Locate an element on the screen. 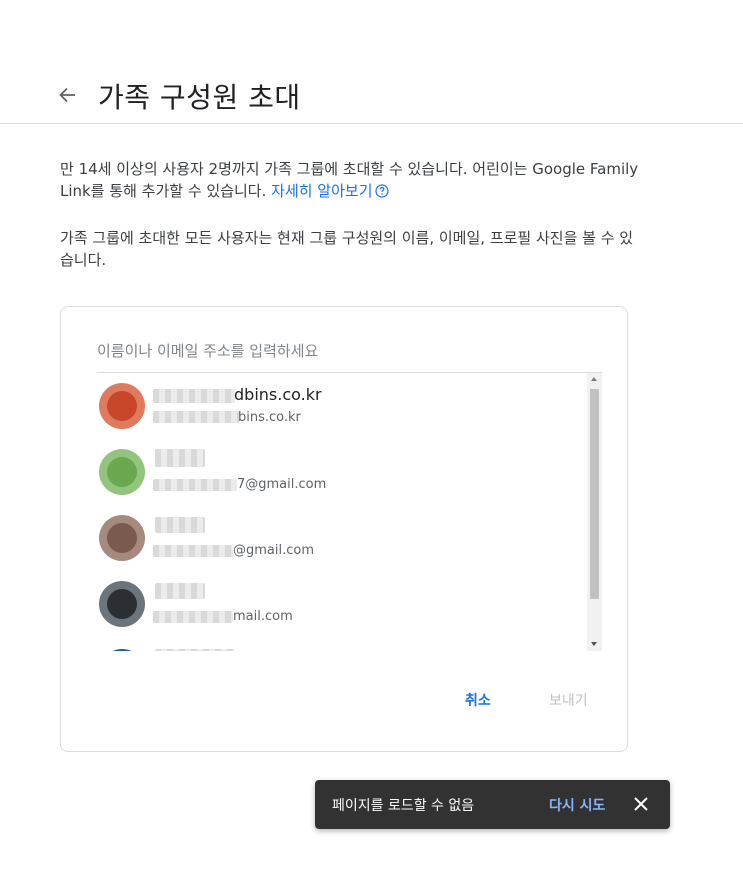  contact-item: 7@gmail.com is located at coordinates (342, 475).